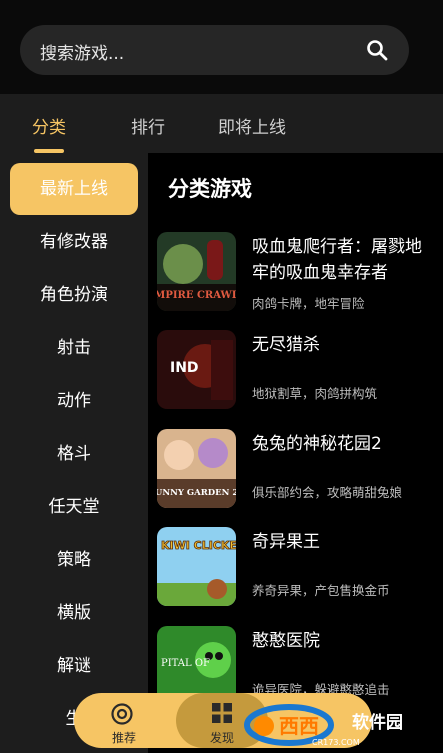  I want to click on game-thumbnail: BUNNY GARDEN 2, so click(196, 468).